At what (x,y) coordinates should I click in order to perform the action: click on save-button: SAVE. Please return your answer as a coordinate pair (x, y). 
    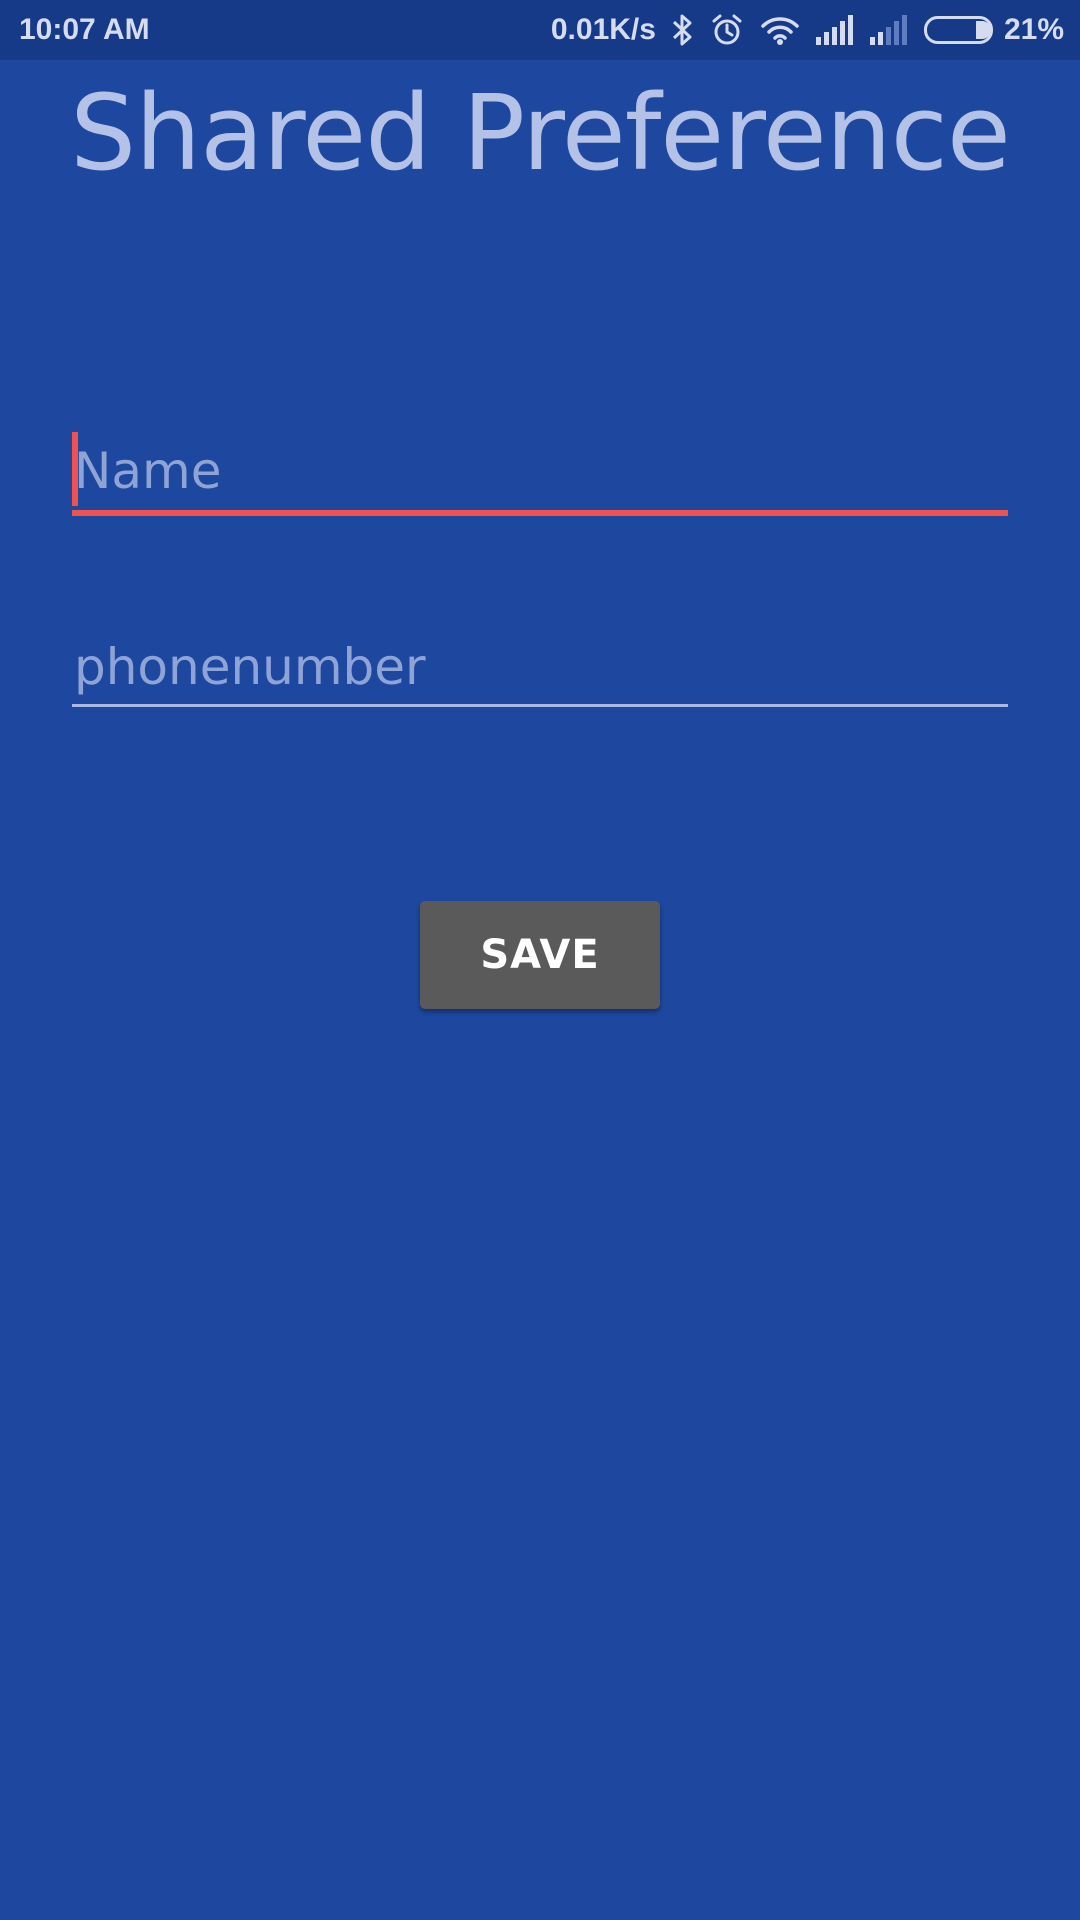
    Looking at the image, I should click on (540, 955).